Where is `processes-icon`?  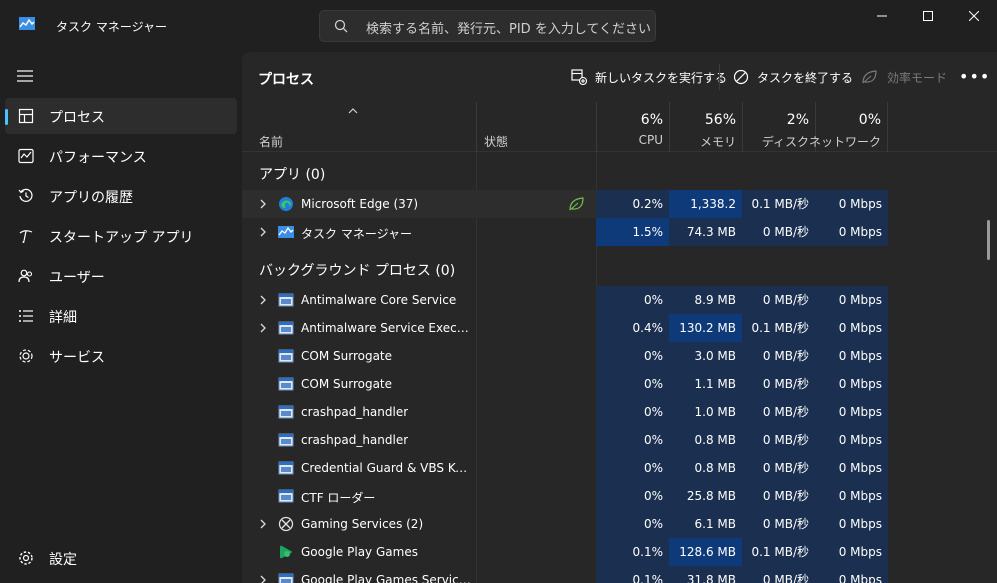
processes-icon is located at coordinates (26, 116).